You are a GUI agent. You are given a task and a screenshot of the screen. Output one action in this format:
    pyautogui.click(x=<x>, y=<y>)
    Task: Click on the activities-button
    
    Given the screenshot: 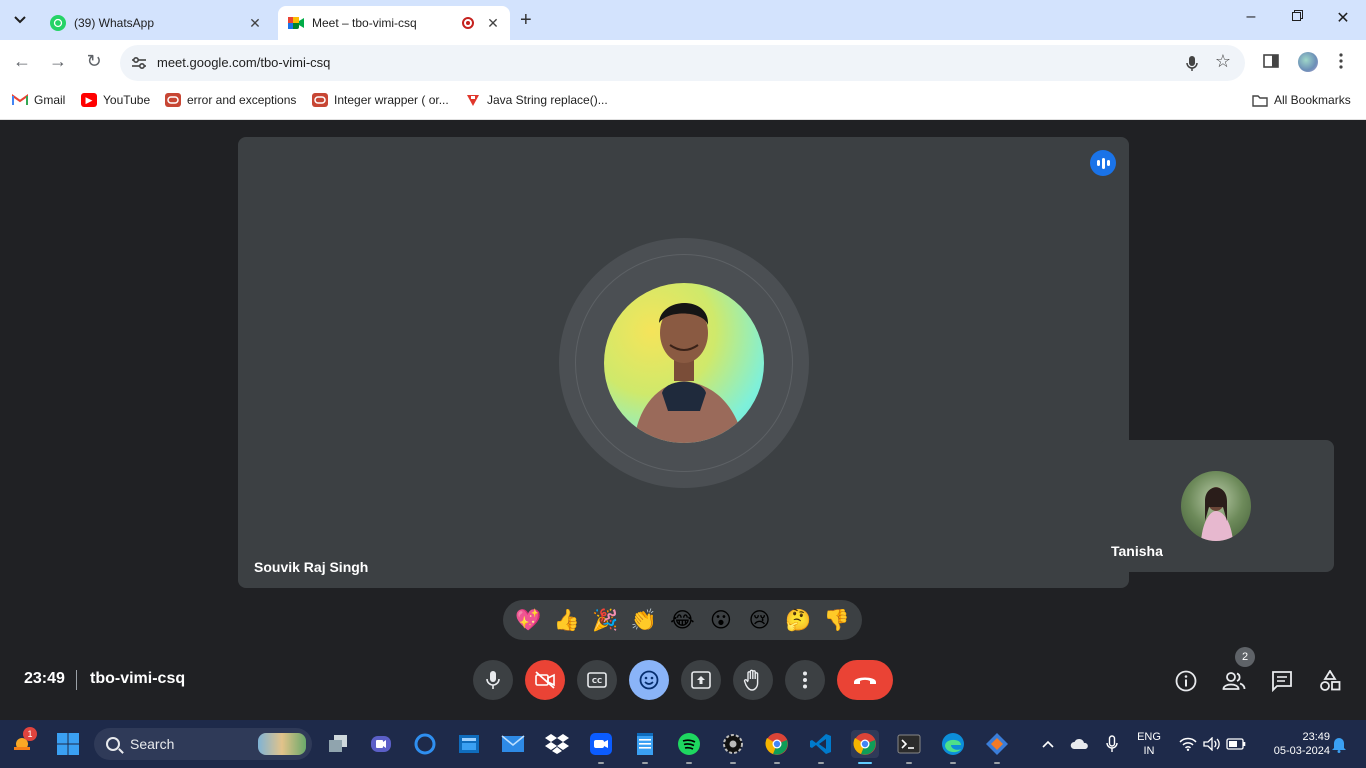 What is the action you would take?
    pyautogui.click(x=1330, y=681)
    